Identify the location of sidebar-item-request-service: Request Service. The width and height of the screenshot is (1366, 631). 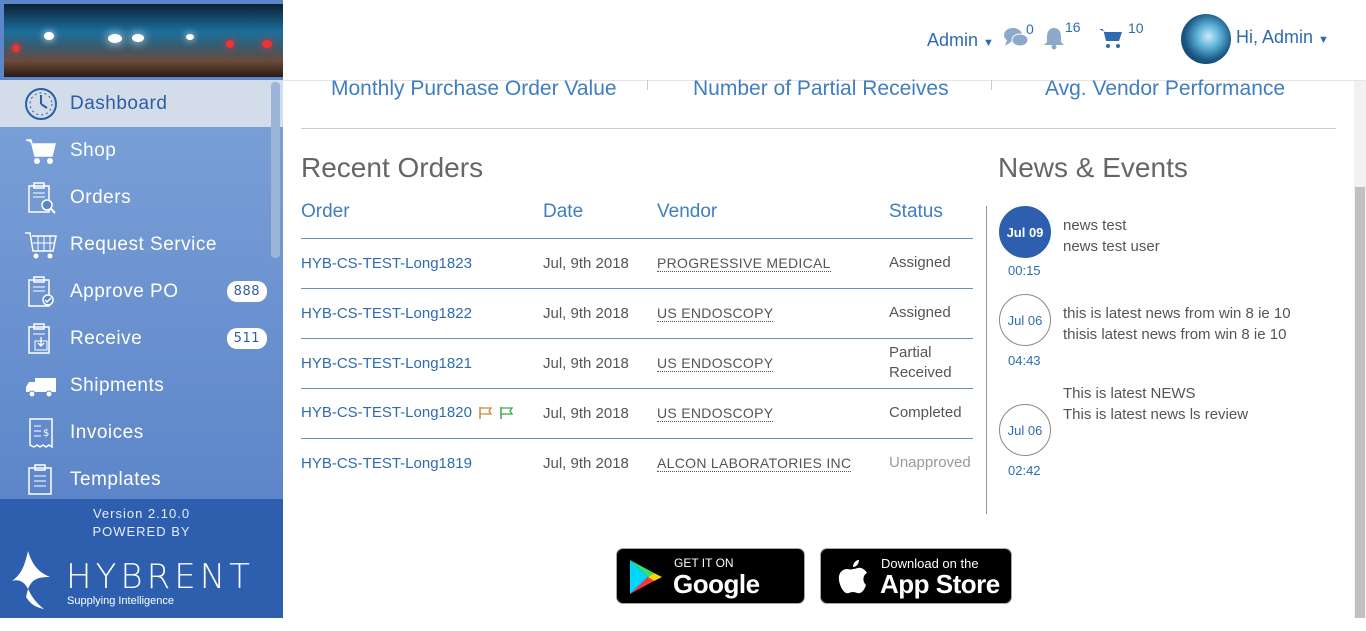
(141, 244).